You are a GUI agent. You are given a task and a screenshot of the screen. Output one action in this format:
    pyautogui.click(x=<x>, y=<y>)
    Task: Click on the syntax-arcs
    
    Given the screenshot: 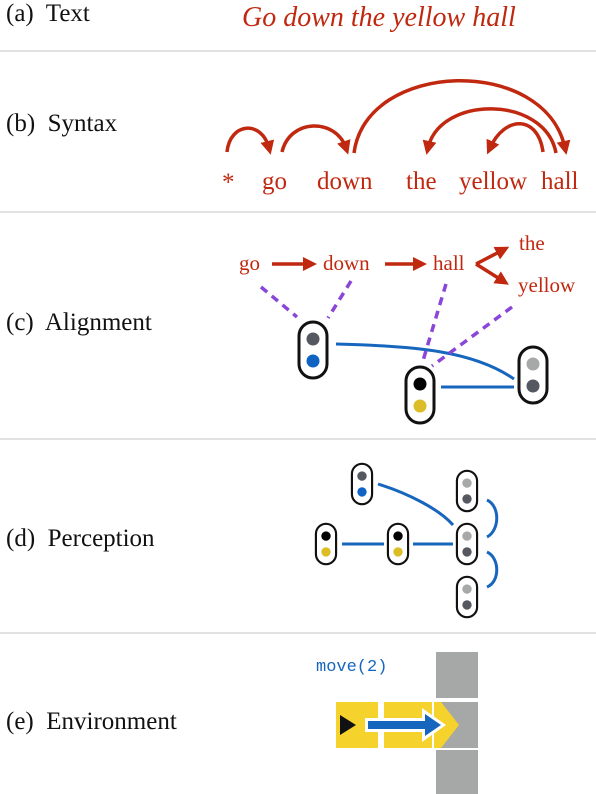 What is the action you would take?
    pyautogui.click(x=398, y=117)
    